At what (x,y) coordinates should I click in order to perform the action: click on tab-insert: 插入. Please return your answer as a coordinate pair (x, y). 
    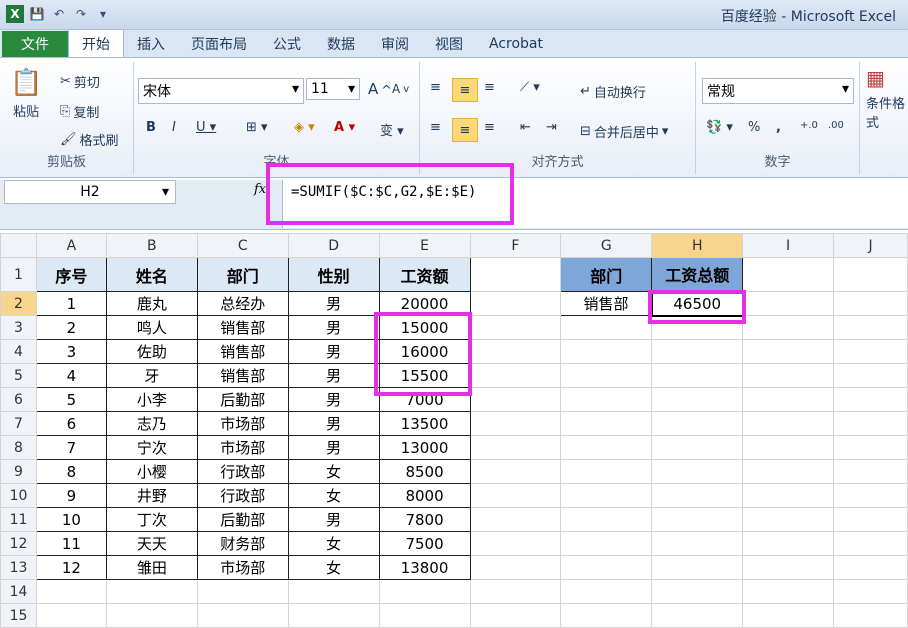
    Looking at the image, I should click on (151, 44).